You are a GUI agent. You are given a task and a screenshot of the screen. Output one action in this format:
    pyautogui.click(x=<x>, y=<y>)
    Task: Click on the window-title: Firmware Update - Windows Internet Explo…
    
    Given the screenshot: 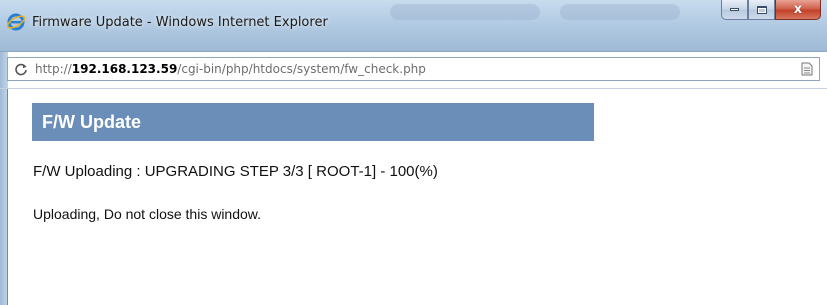 What is the action you would take?
    pyautogui.click(x=180, y=22)
    